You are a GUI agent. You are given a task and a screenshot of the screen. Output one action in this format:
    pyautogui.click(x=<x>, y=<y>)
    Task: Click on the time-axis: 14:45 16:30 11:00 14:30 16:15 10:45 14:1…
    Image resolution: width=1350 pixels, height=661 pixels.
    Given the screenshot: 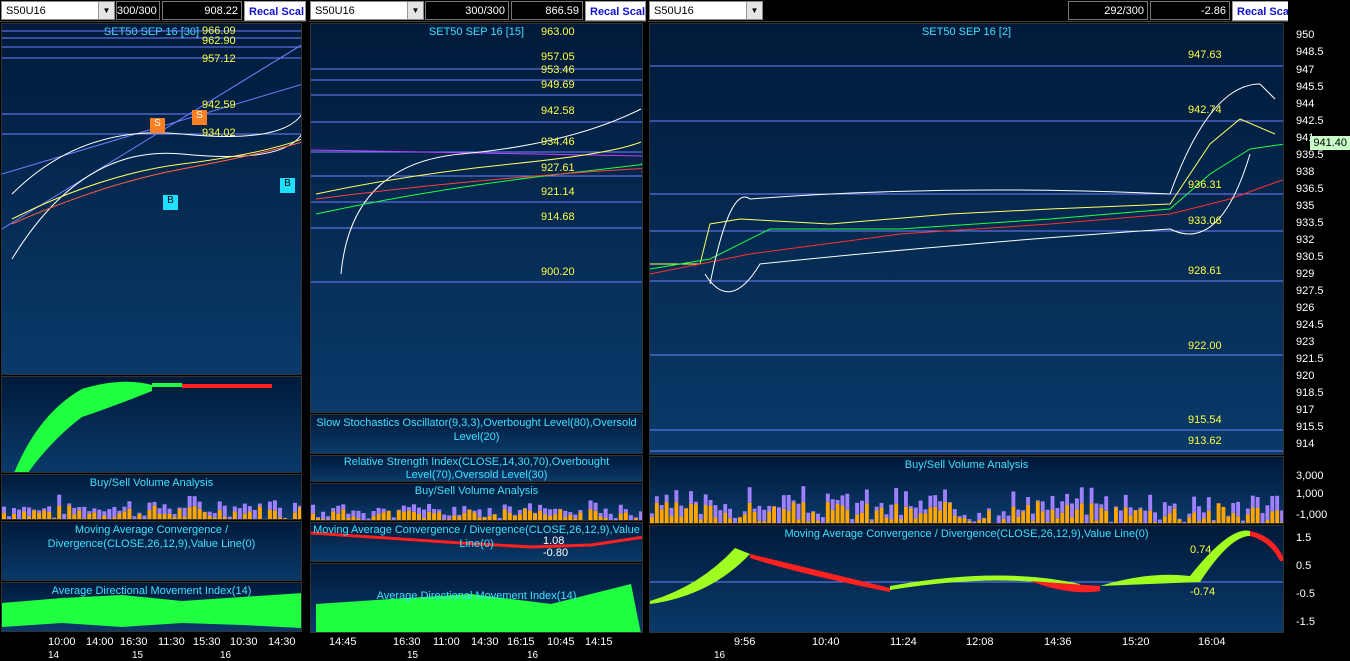 What is the action you would take?
    pyautogui.click(x=477, y=643)
    